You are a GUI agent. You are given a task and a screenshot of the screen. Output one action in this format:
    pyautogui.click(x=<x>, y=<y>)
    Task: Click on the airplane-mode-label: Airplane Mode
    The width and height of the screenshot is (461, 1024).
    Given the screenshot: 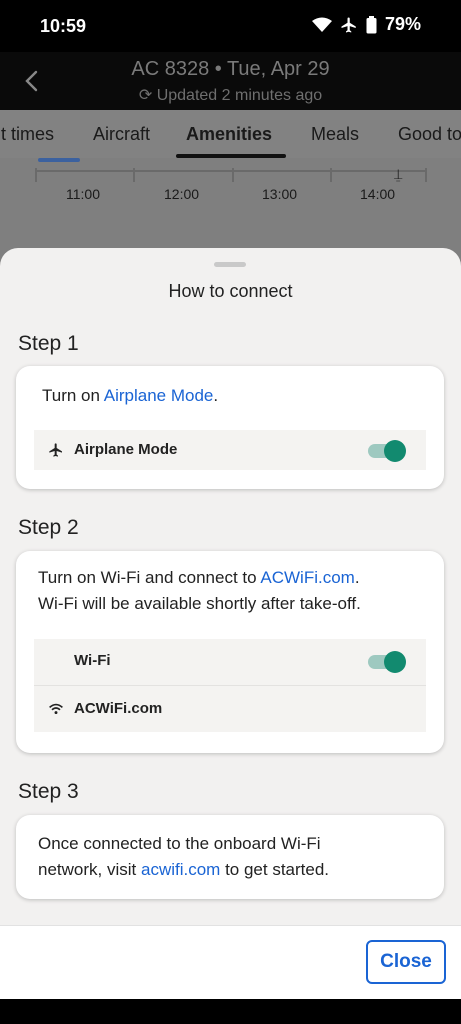 What is the action you would take?
    pyautogui.click(x=126, y=449)
    